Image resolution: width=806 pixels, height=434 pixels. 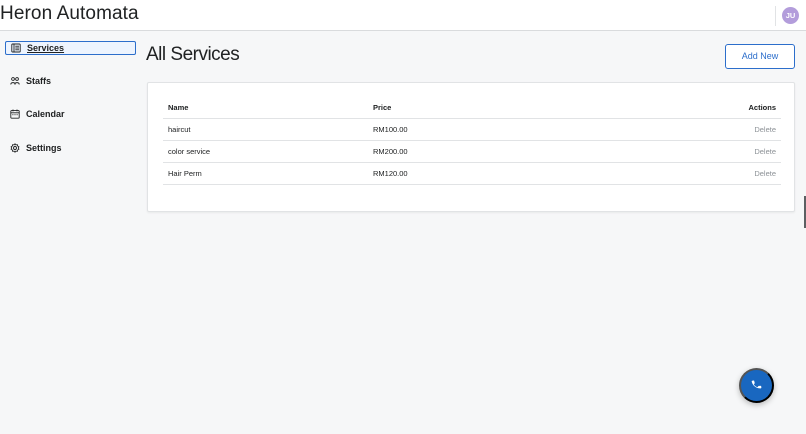 I want to click on service-price-cell: RM100.00, so click(x=474, y=129).